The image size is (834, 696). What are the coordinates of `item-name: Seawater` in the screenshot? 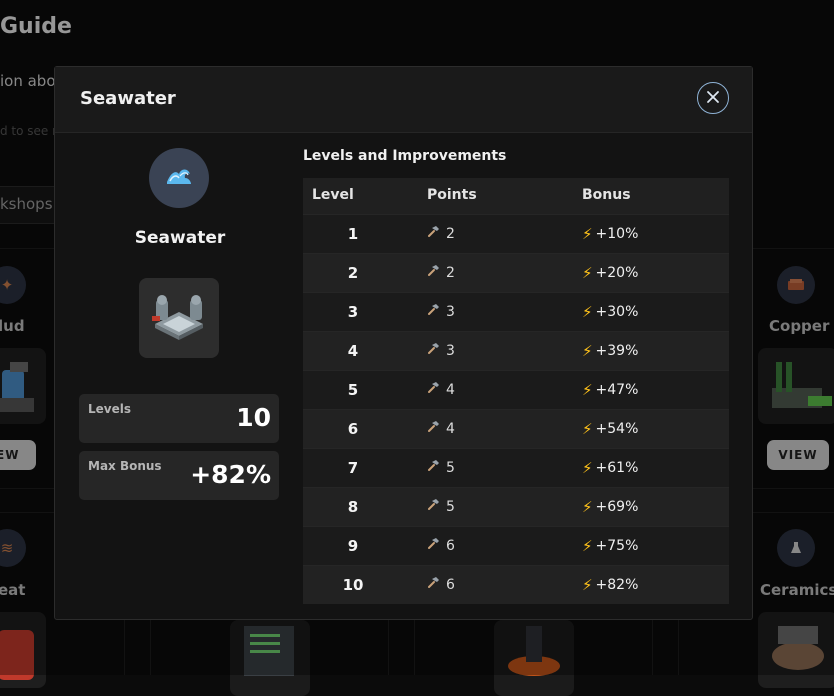 It's located at (180, 238).